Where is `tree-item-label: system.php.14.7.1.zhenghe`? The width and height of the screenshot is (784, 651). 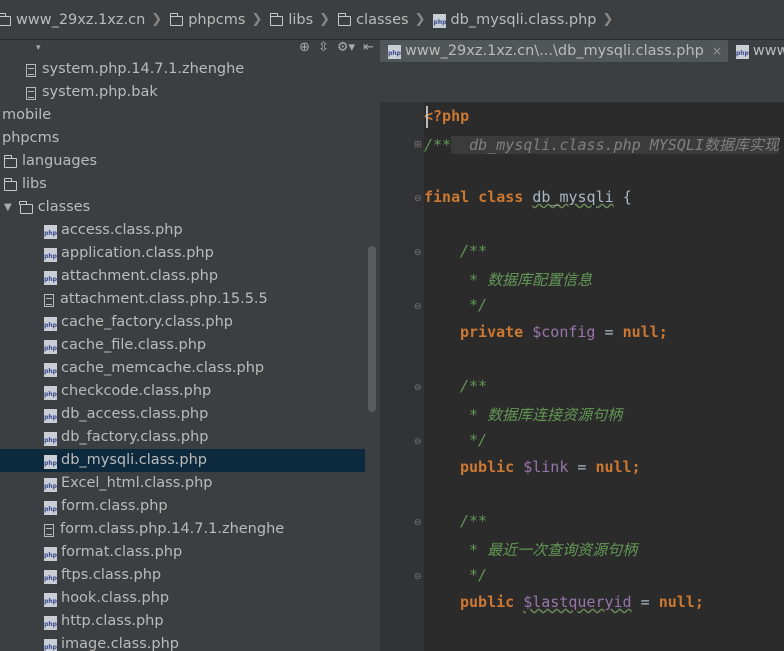
tree-item-label: system.php.14.7.1.zhenghe is located at coordinates (143, 69).